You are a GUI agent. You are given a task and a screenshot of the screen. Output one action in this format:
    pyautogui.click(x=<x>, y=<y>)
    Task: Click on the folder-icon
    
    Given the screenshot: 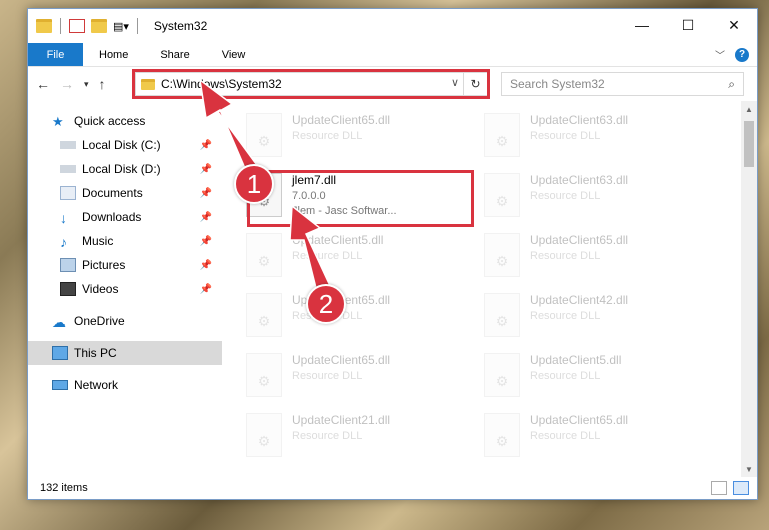 What is the action you would take?
    pyautogui.click(x=44, y=26)
    